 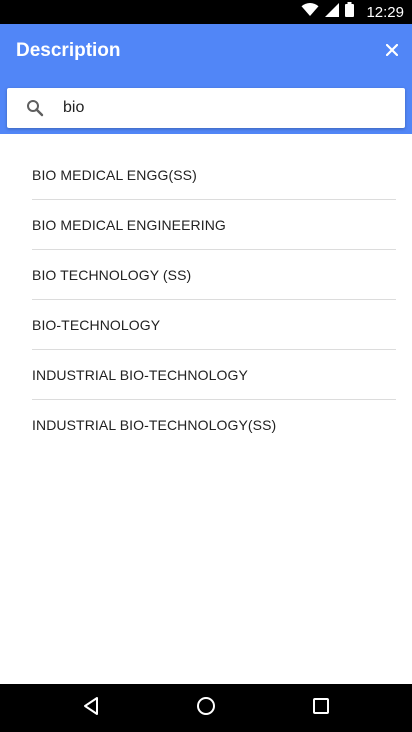 What do you see at coordinates (214, 375) in the screenshot?
I see `list-item: INDUSTRIAL BIO-TECHNOLOGY` at bounding box center [214, 375].